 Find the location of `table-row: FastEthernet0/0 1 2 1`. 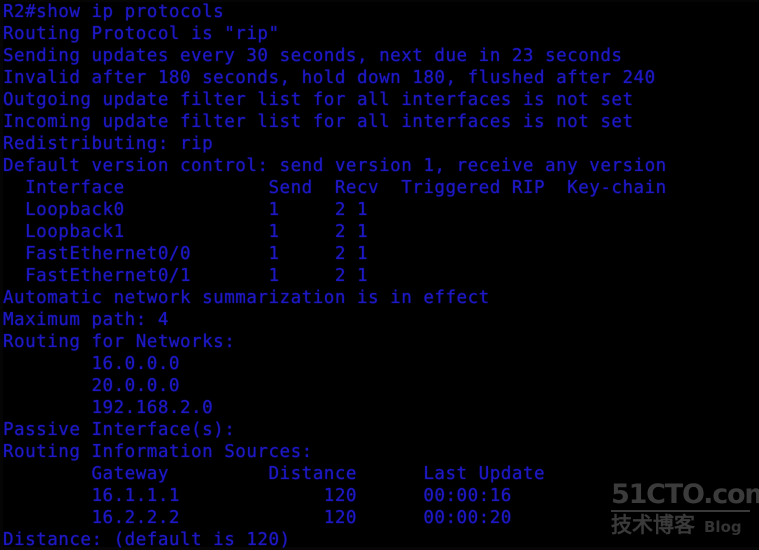

table-row: FastEthernet0/0 1 2 1 is located at coordinates (186, 254).